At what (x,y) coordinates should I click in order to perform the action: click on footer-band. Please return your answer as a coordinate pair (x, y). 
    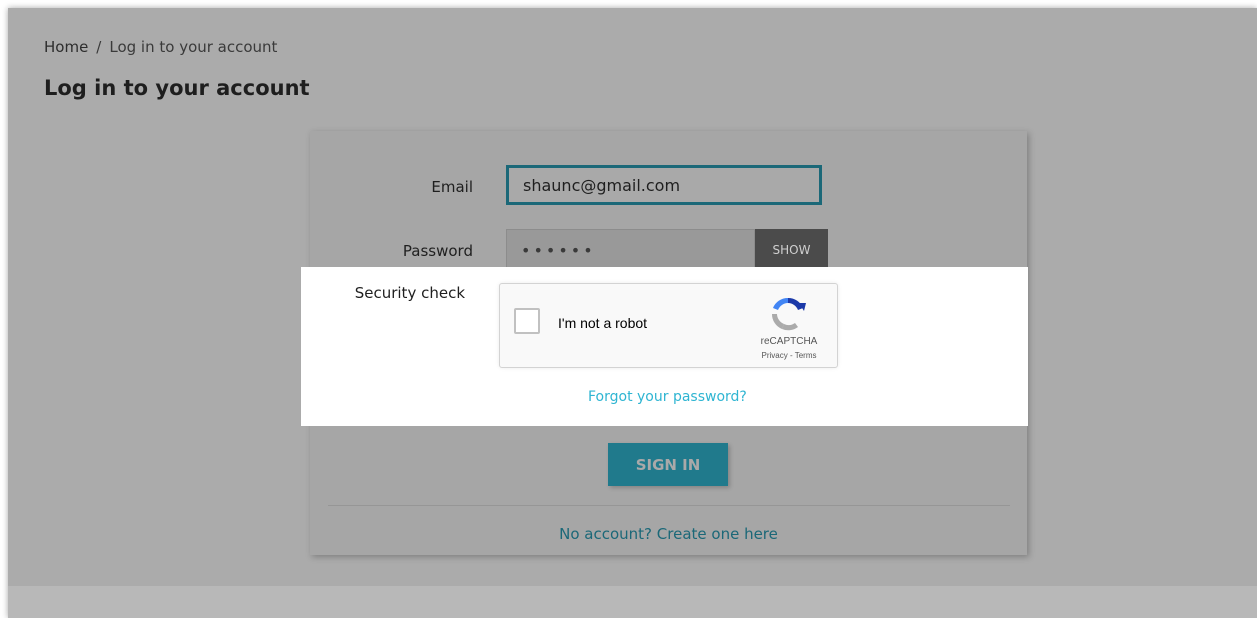
    Looking at the image, I should click on (632, 602).